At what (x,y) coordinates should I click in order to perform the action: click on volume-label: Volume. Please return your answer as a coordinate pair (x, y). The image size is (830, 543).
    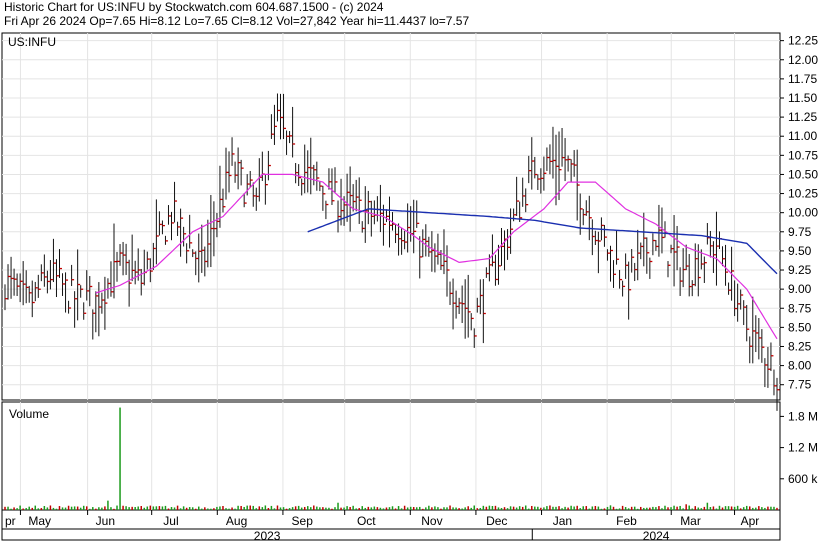
    Looking at the image, I should click on (29, 414).